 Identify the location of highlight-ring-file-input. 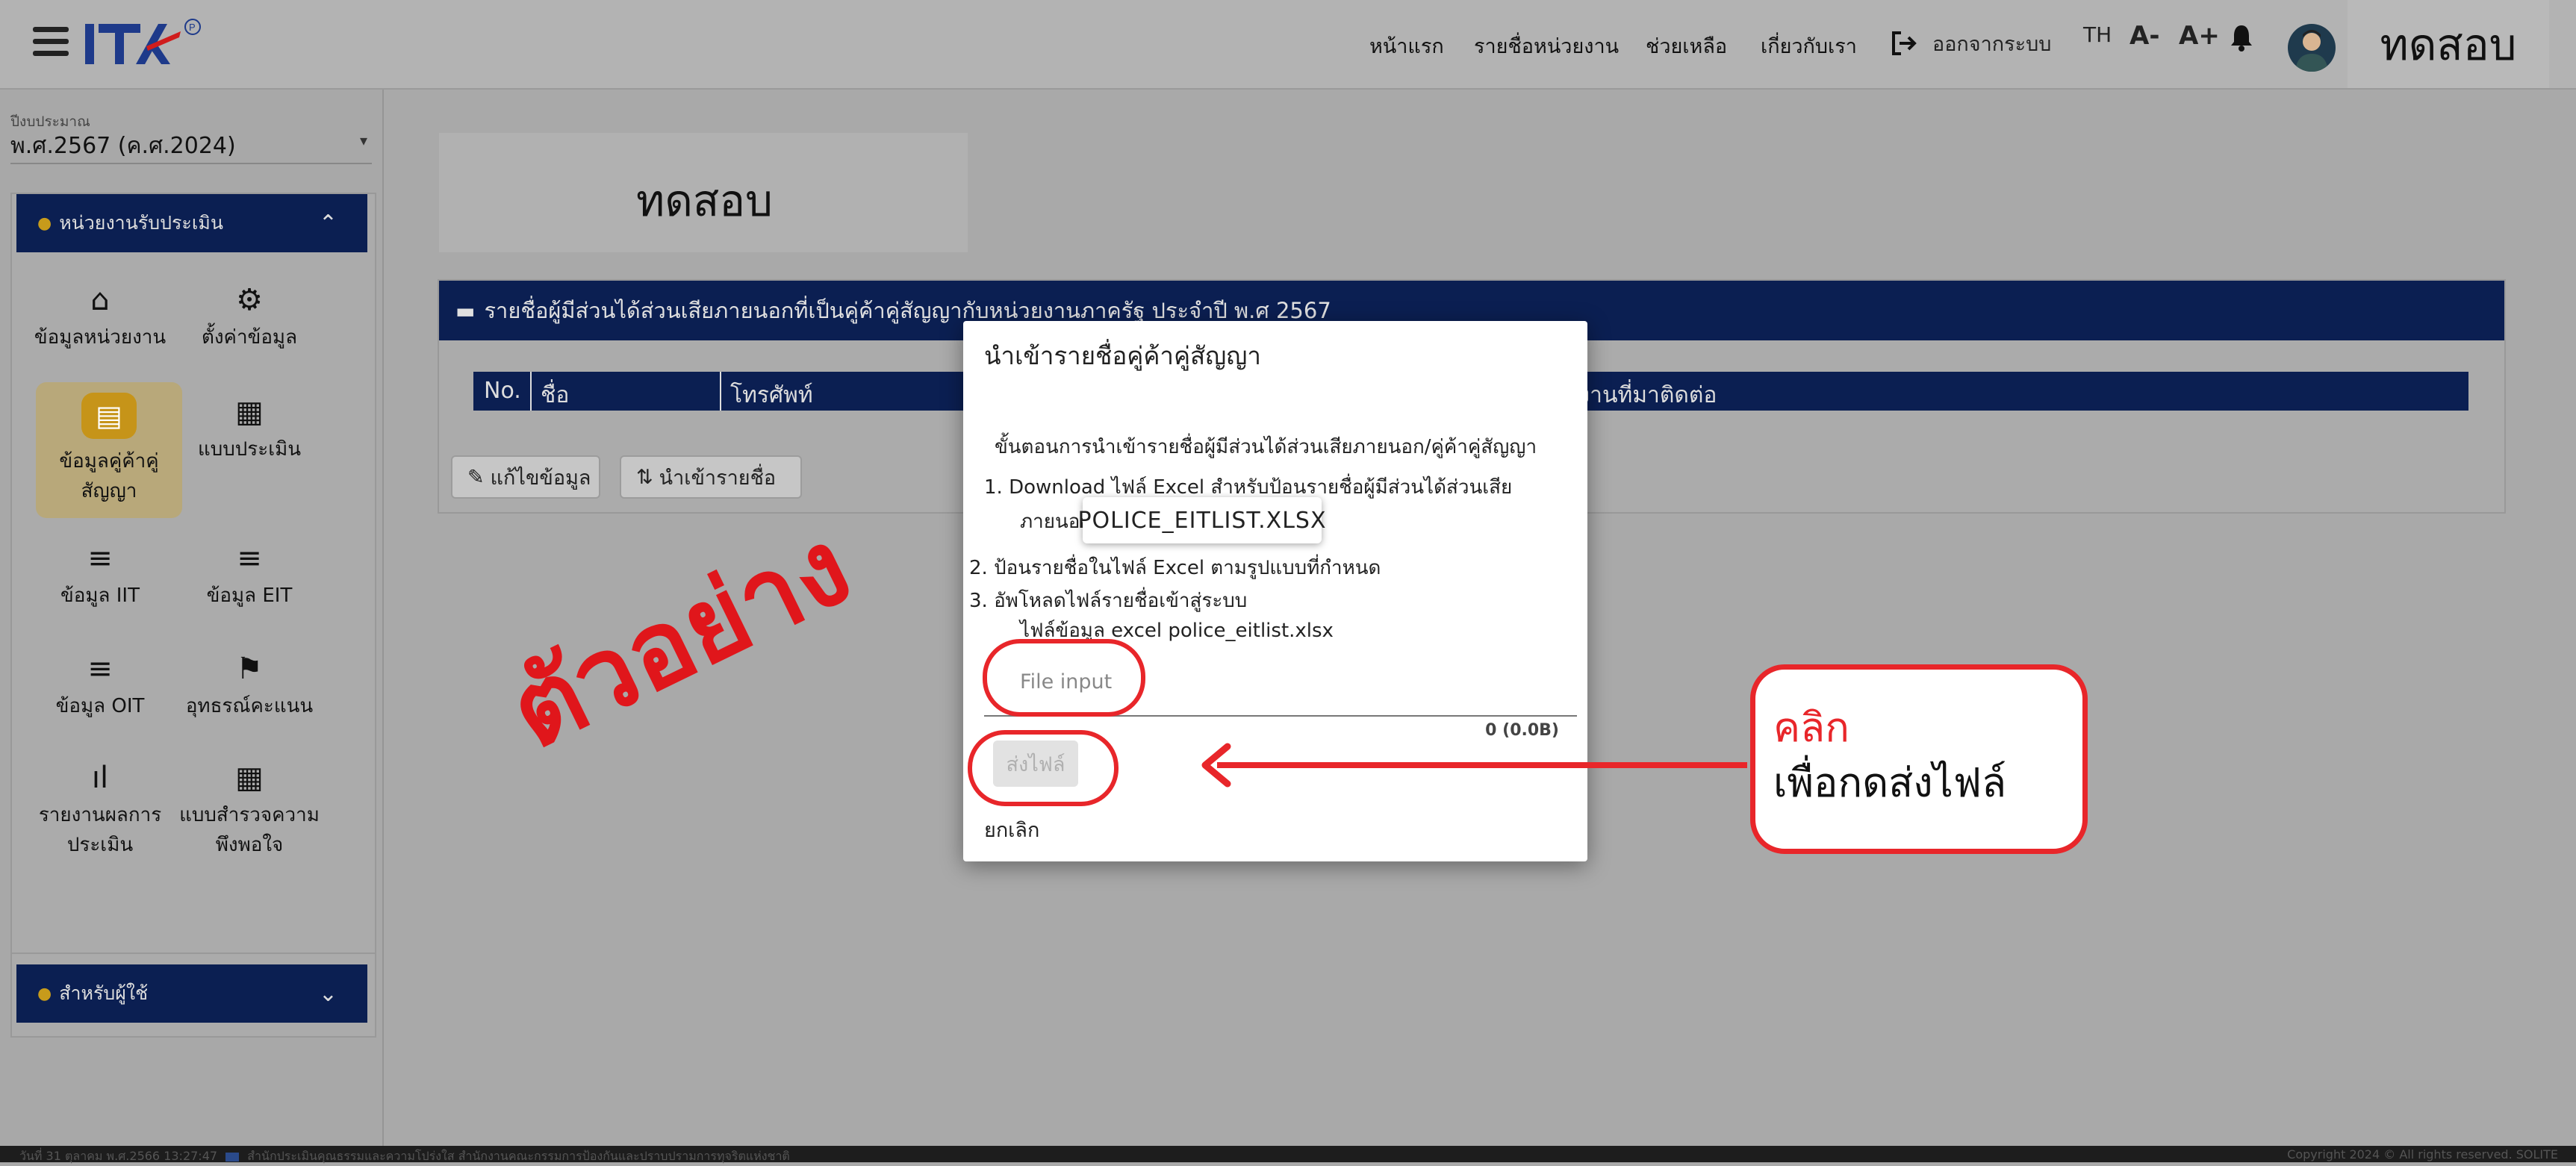
(1064, 678).